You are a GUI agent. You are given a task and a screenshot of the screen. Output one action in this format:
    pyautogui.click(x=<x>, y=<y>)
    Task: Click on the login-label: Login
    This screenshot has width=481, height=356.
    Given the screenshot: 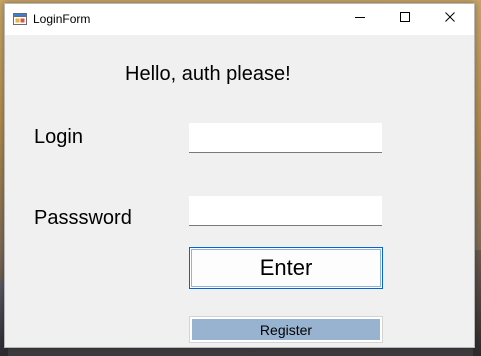 What is the action you would take?
    pyautogui.click(x=58, y=137)
    